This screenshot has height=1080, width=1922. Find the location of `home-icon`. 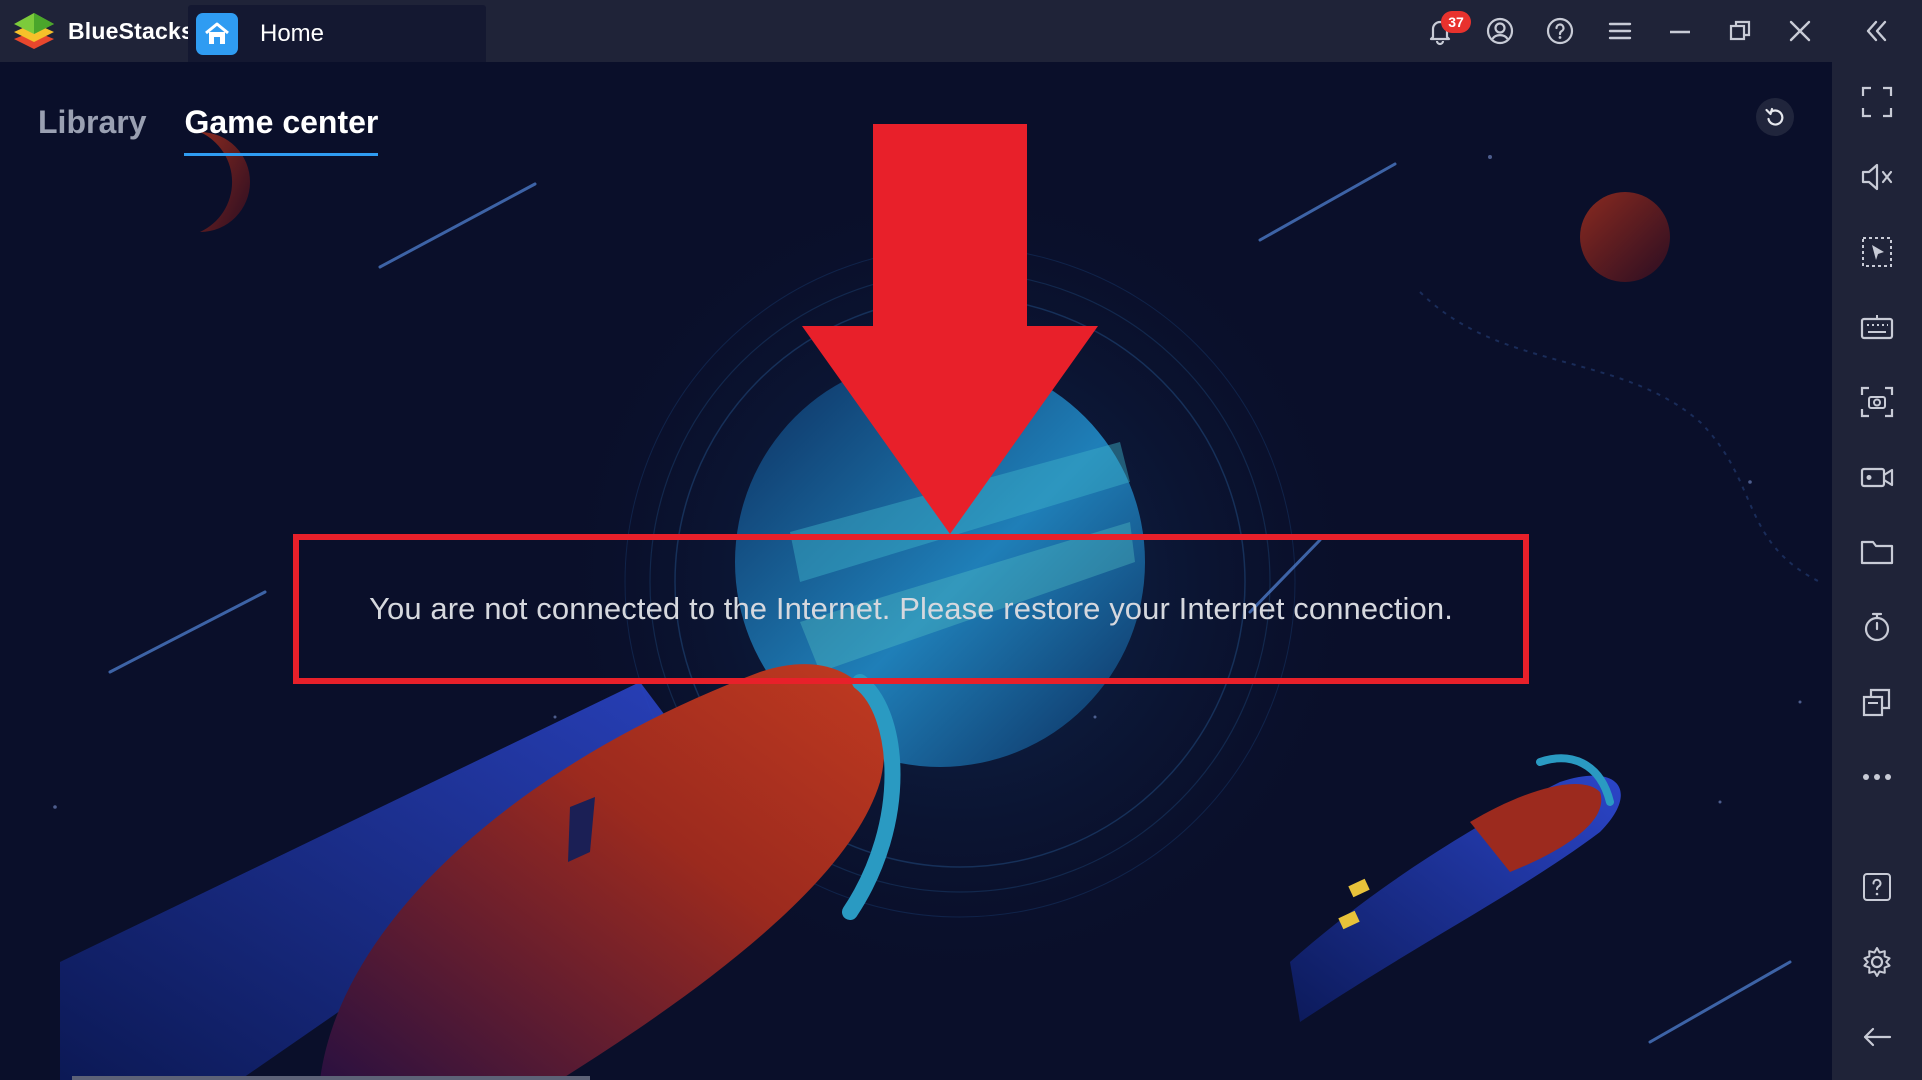

home-icon is located at coordinates (217, 33).